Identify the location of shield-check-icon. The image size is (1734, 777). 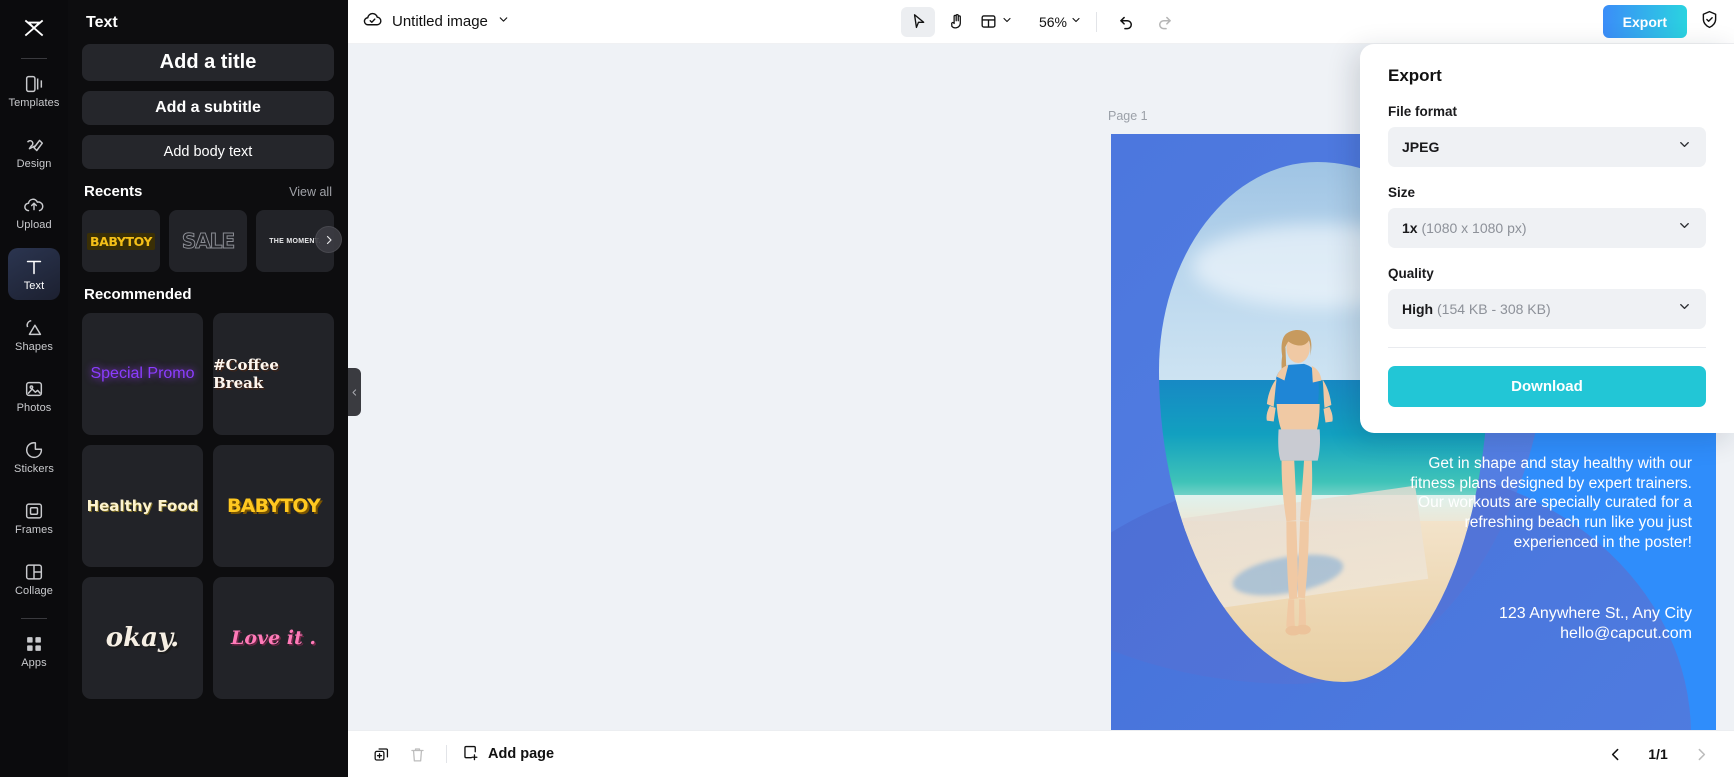
(1709, 22).